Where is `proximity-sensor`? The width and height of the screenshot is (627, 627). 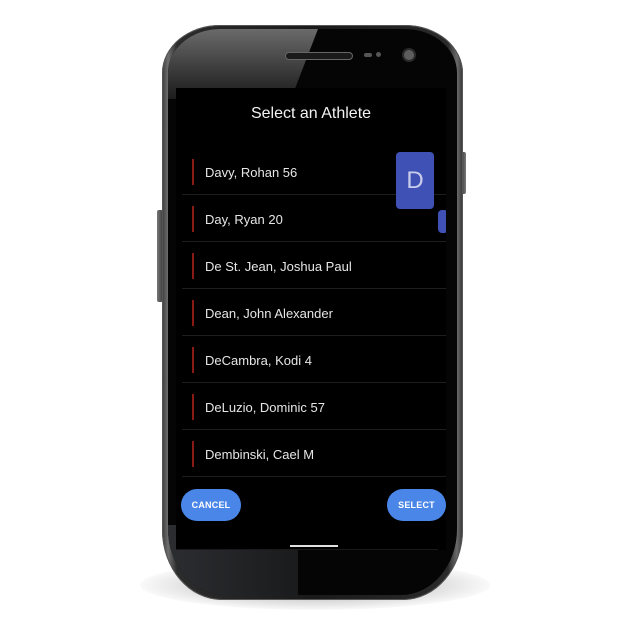 proximity-sensor is located at coordinates (368, 55).